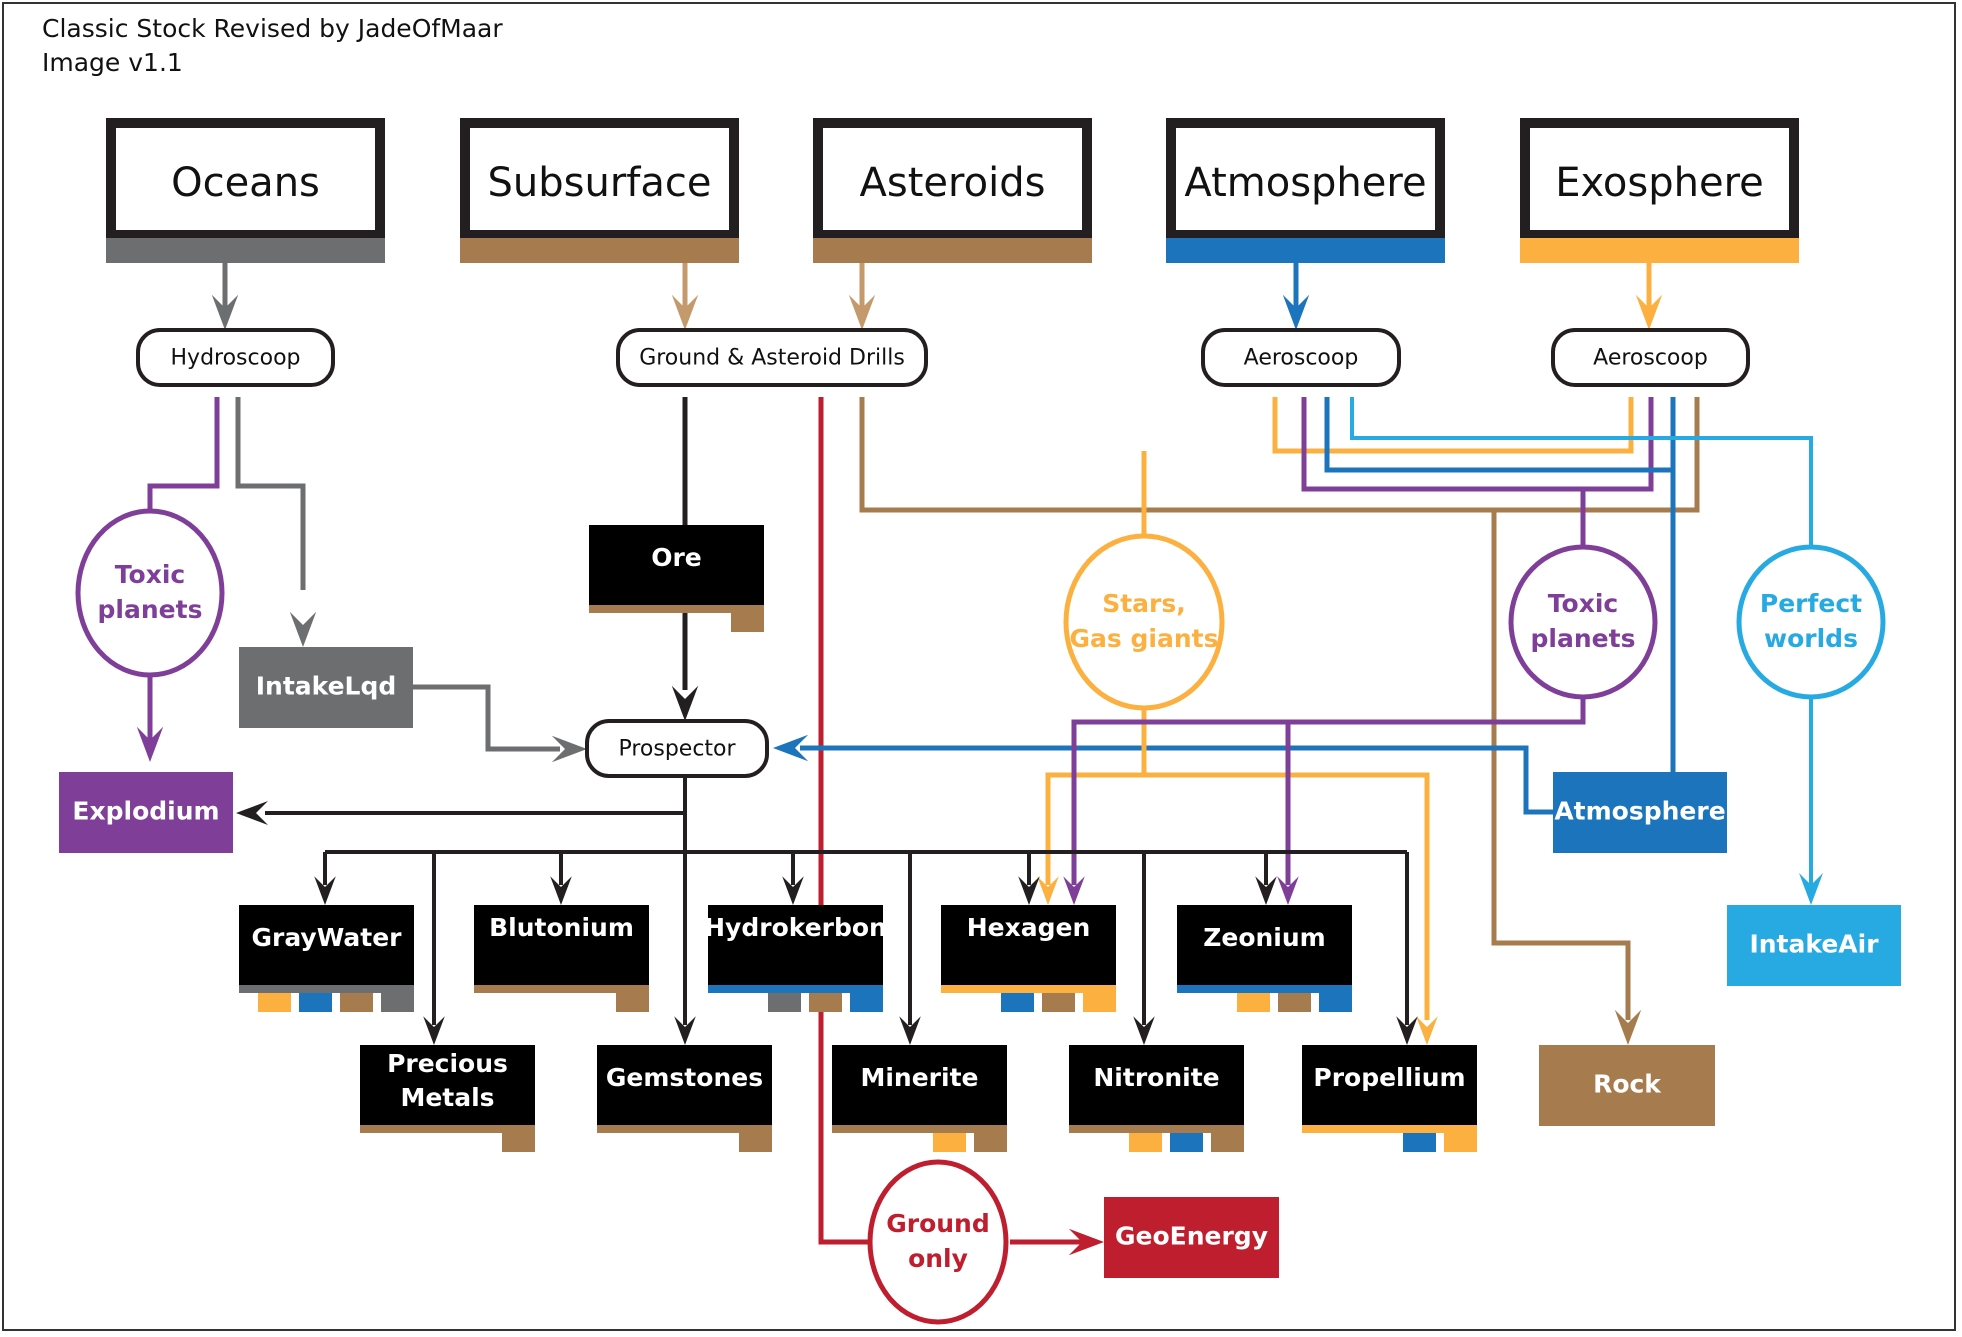 This screenshot has width=1962, height=1337. Describe the element at coordinates (1156, 1077) in the screenshot. I see `material-label: Nitronite` at that location.